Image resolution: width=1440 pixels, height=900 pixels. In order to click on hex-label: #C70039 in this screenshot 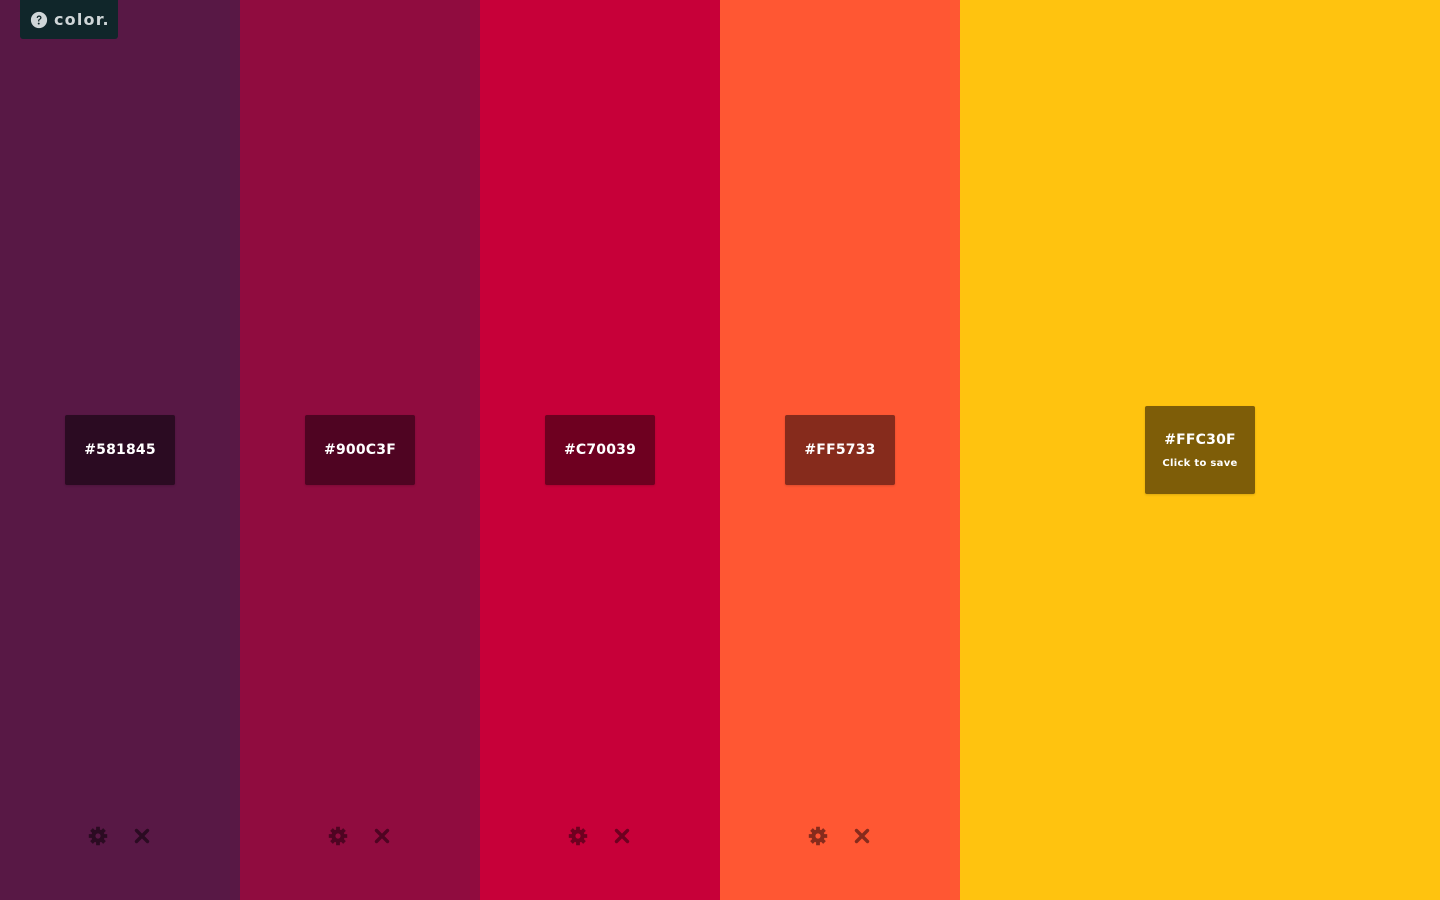, I will do `click(600, 450)`.